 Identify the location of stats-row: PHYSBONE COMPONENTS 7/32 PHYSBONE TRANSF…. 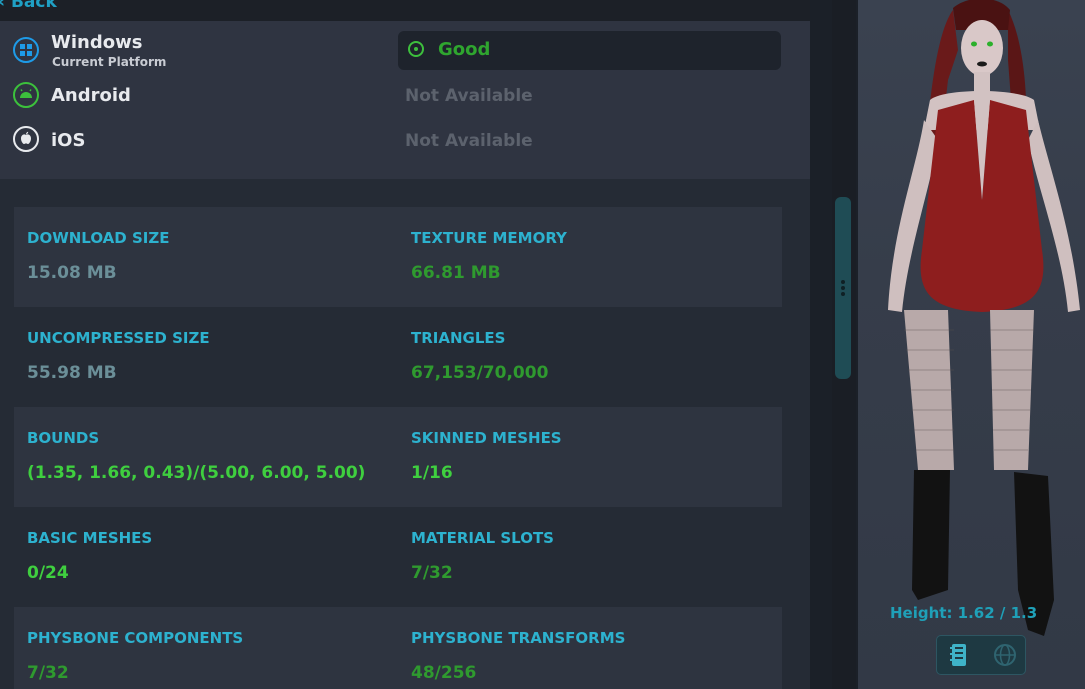
(398, 648).